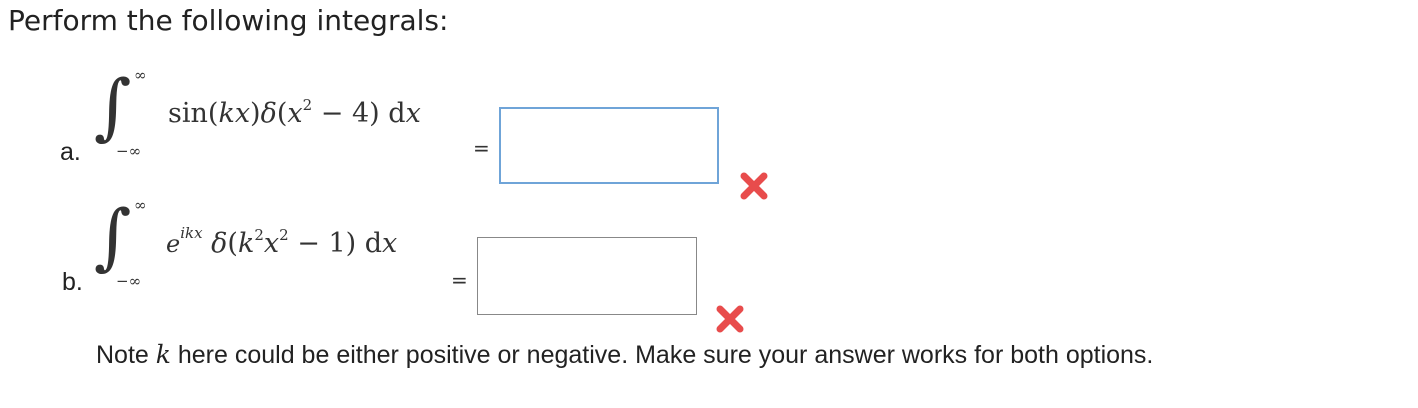 The image size is (1418, 408). What do you see at coordinates (255, 113) in the screenshot?
I see `paren: )` at bounding box center [255, 113].